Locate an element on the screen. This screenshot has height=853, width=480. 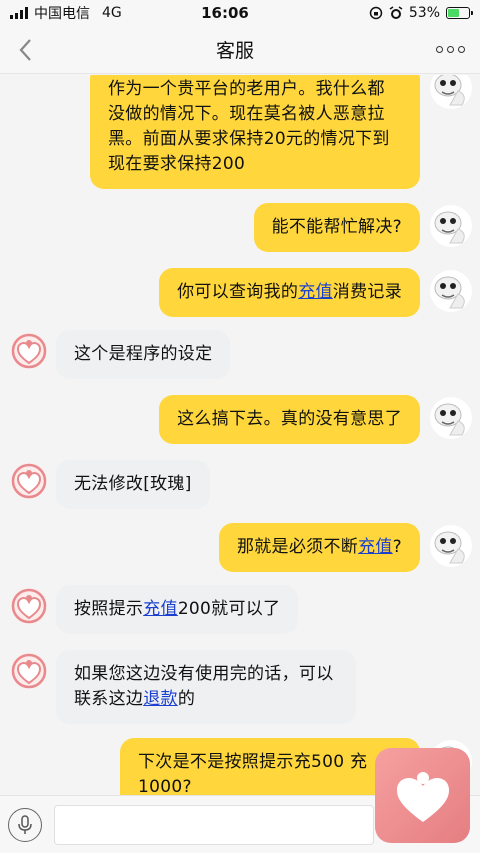
chevron-left-icon is located at coordinates (25, 49).